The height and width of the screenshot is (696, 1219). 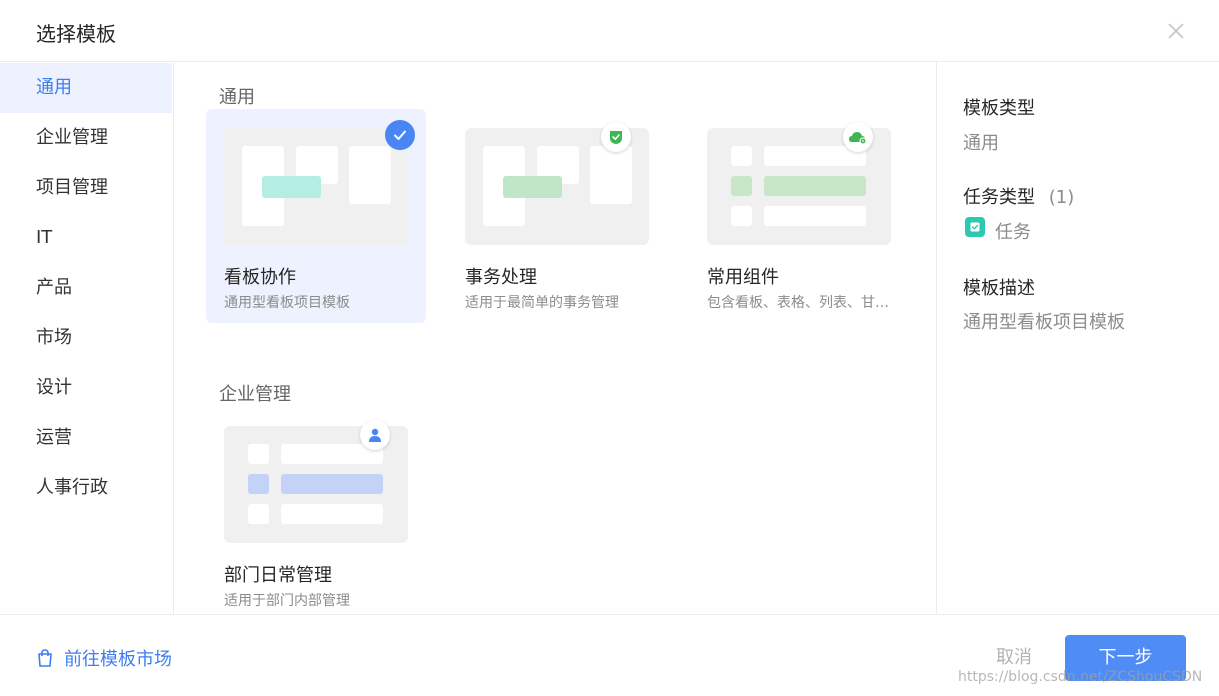 I want to click on sidebar-item-enterprise: 企业管理, so click(x=86, y=138).